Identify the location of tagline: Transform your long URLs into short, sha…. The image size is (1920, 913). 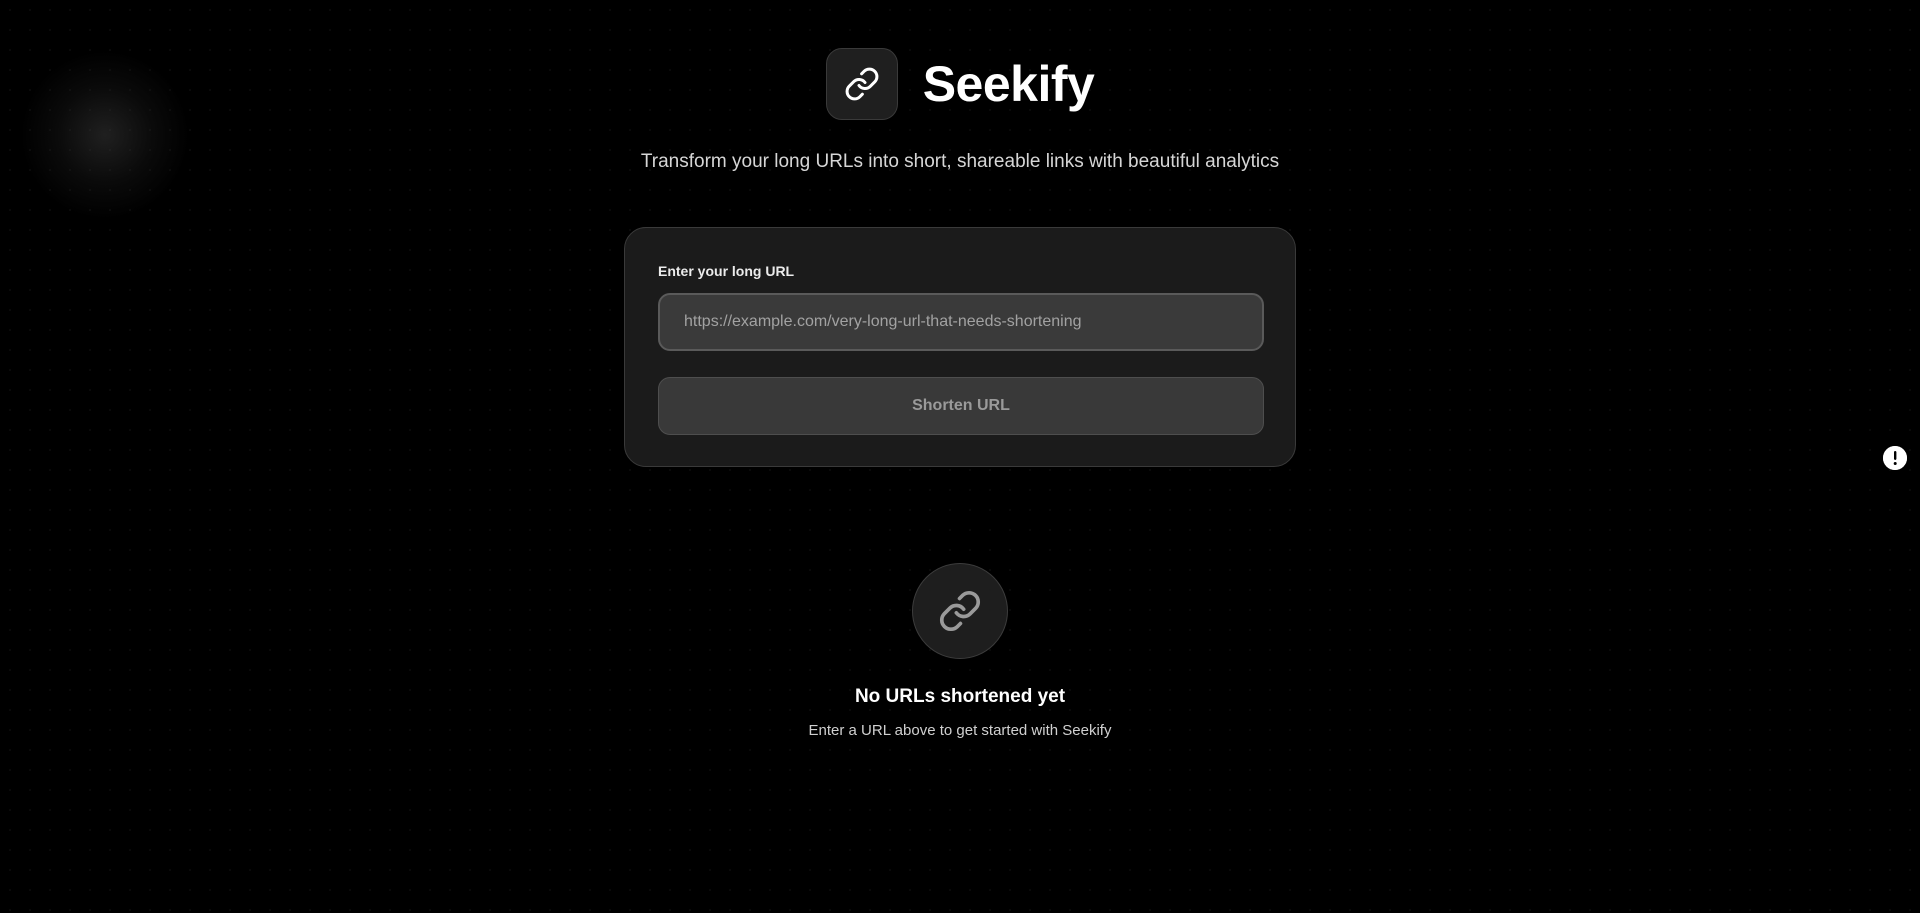
(960, 161).